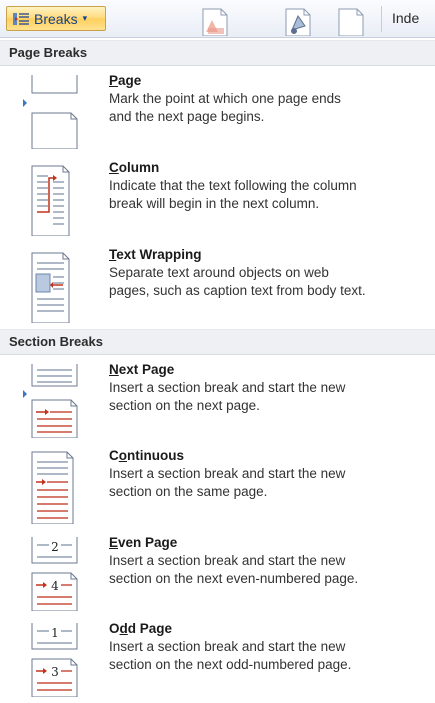 This screenshot has height=703, width=435. I want to click on menu-item-title: Next Page, so click(142, 369).